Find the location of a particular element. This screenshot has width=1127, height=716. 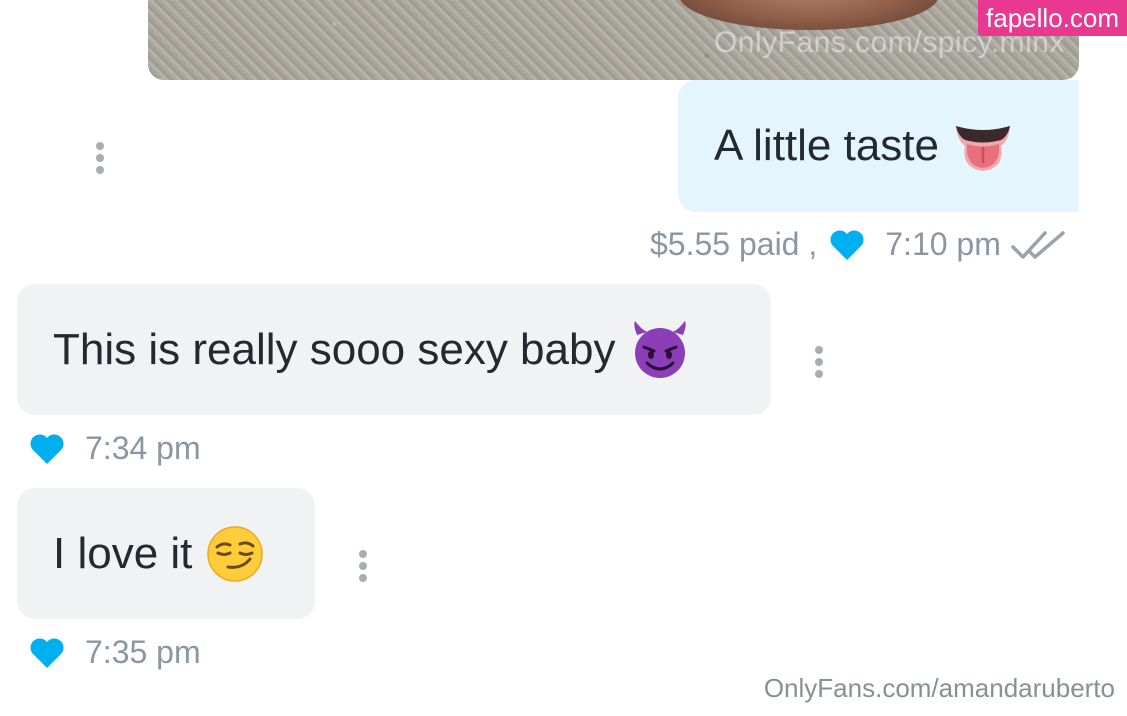

message-time: 7:10 pm is located at coordinates (943, 244).